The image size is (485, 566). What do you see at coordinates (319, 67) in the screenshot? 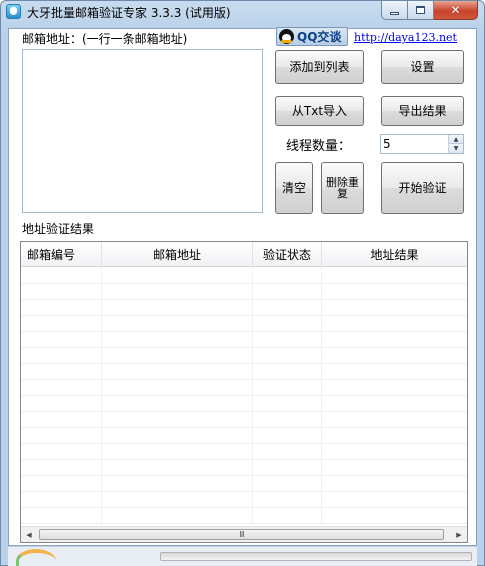
I see `add-to-list-button: 添加到列表` at bounding box center [319, 67].